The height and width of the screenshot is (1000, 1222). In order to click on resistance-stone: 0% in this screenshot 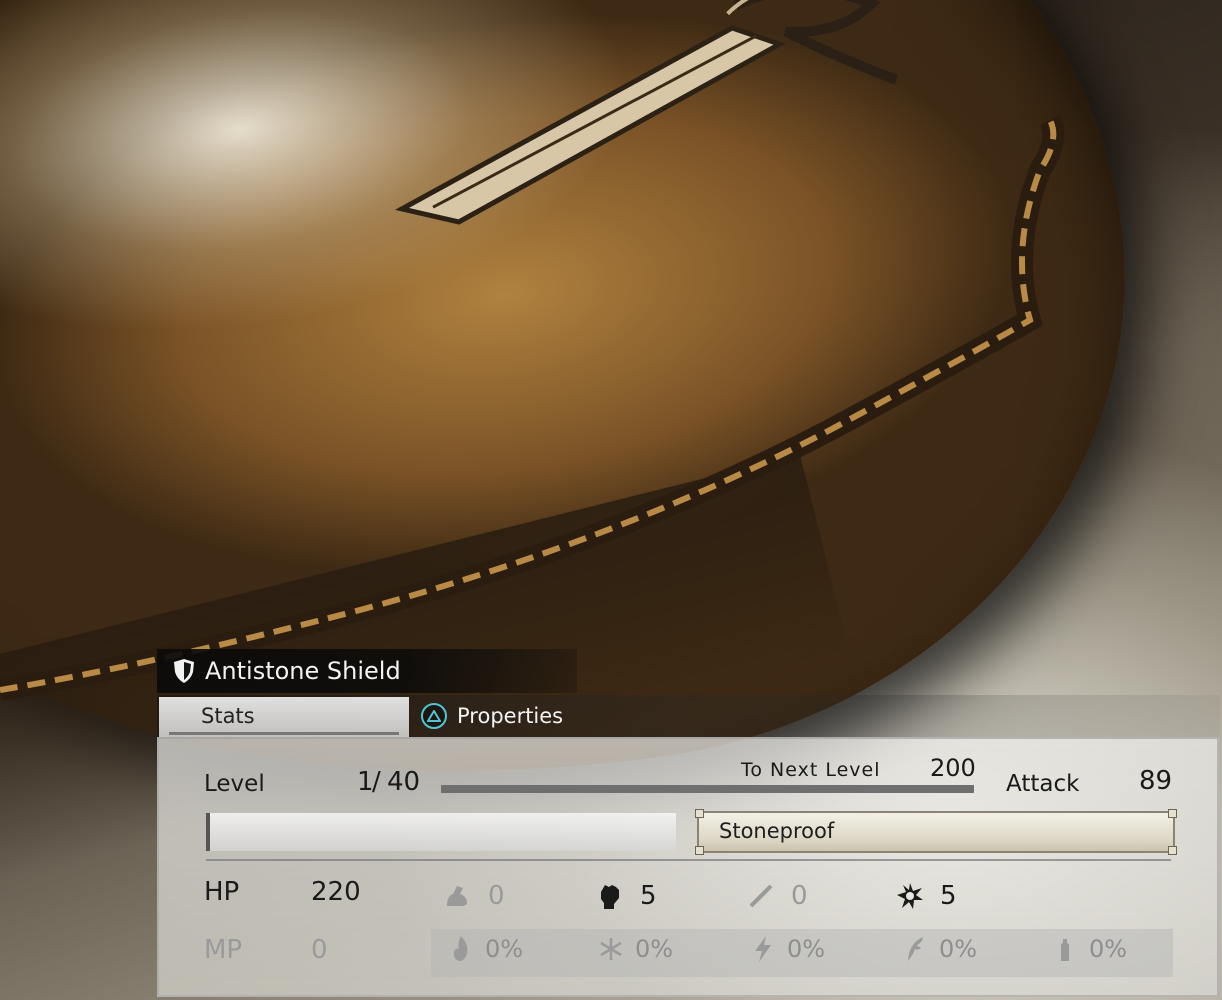, I will do `click(1090, 949)`.